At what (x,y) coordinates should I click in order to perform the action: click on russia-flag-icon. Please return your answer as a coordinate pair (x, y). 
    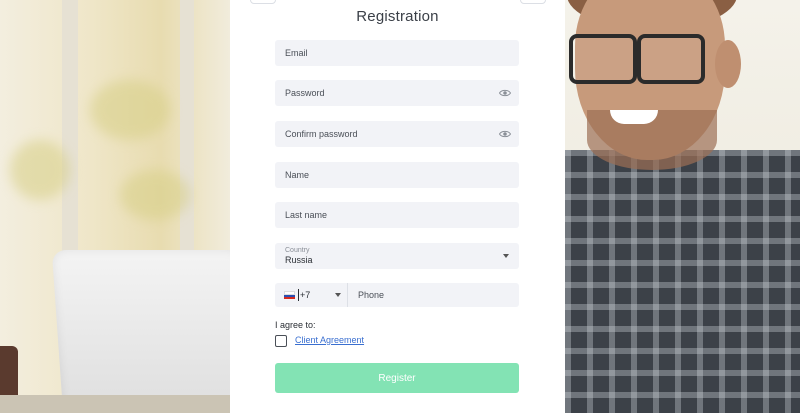
    Looking at the image, I should click on (289, 295).